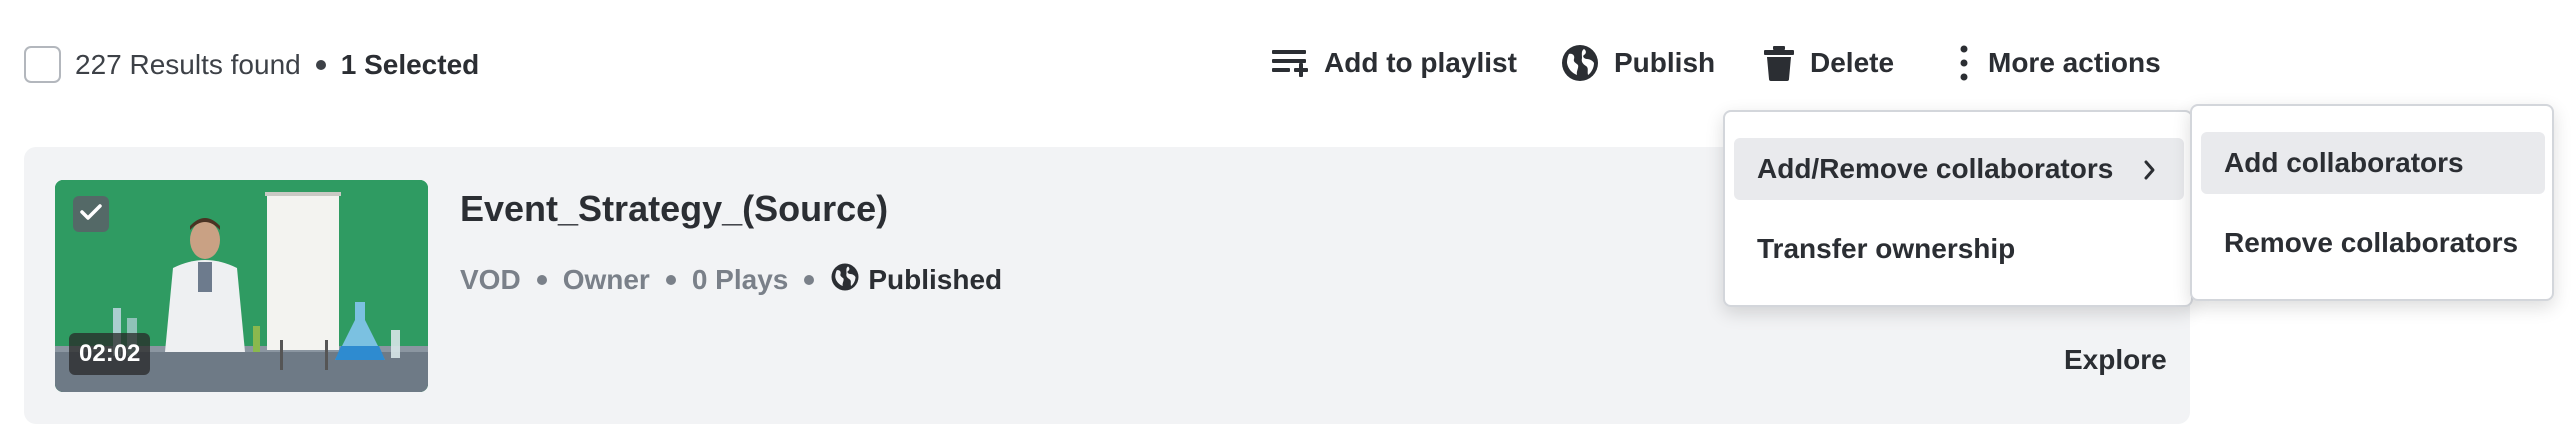  What do you see at coordinates (1964, 63) in the screenshot?
I see `vertical-dots-icon` at bounding box center [1964, 63].